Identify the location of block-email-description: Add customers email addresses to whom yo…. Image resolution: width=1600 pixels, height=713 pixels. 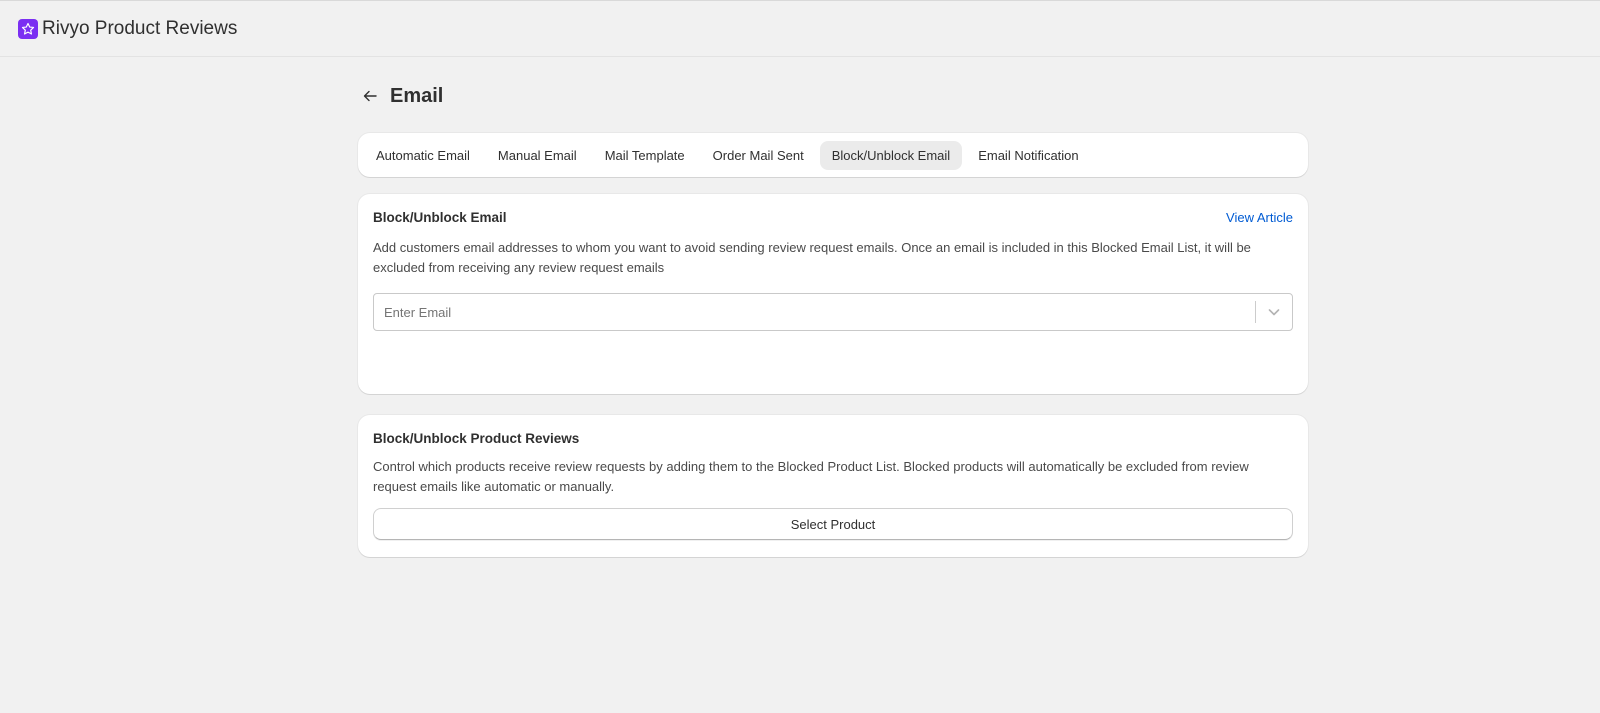
(812, 257).